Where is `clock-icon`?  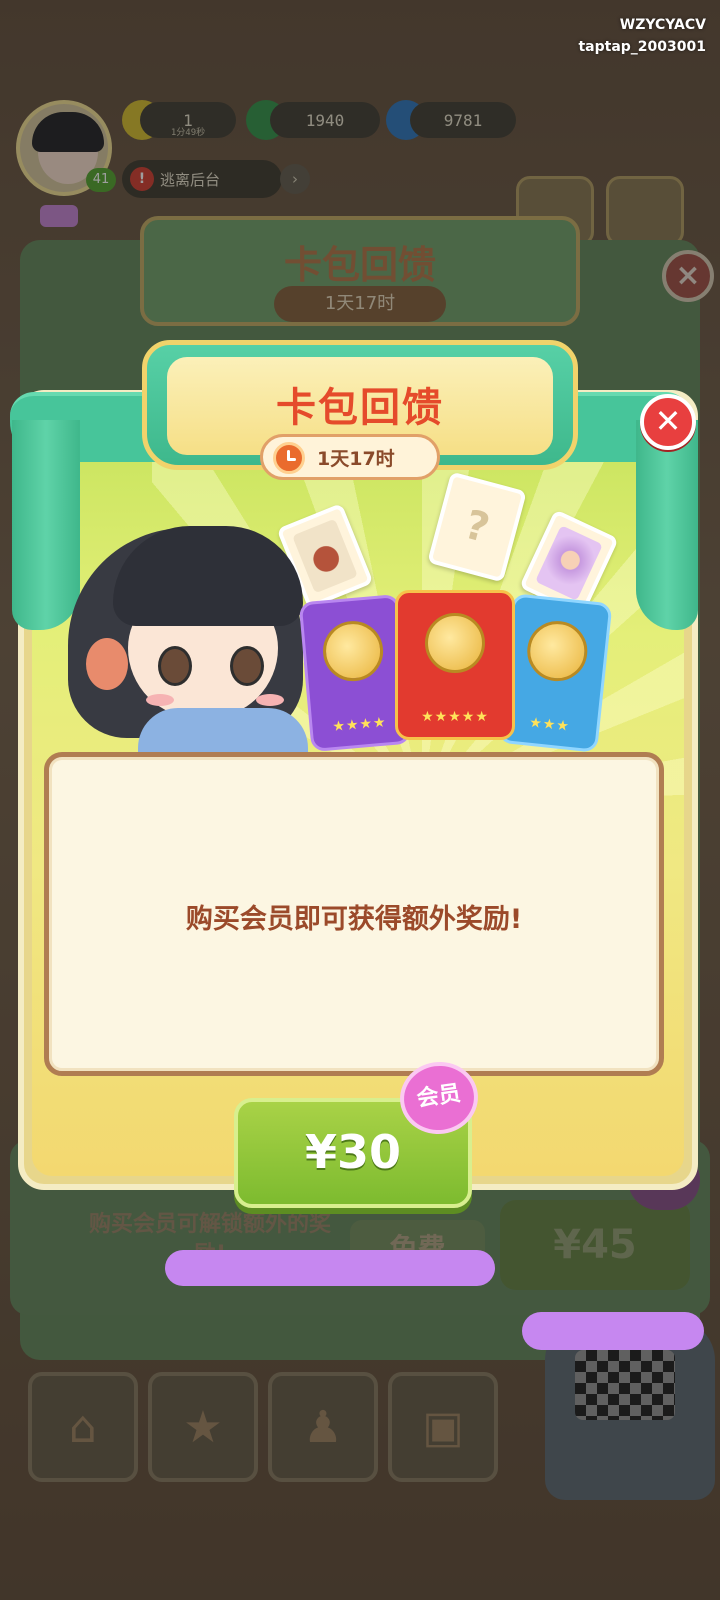
clock-icon is located at coordinates (289, 458).